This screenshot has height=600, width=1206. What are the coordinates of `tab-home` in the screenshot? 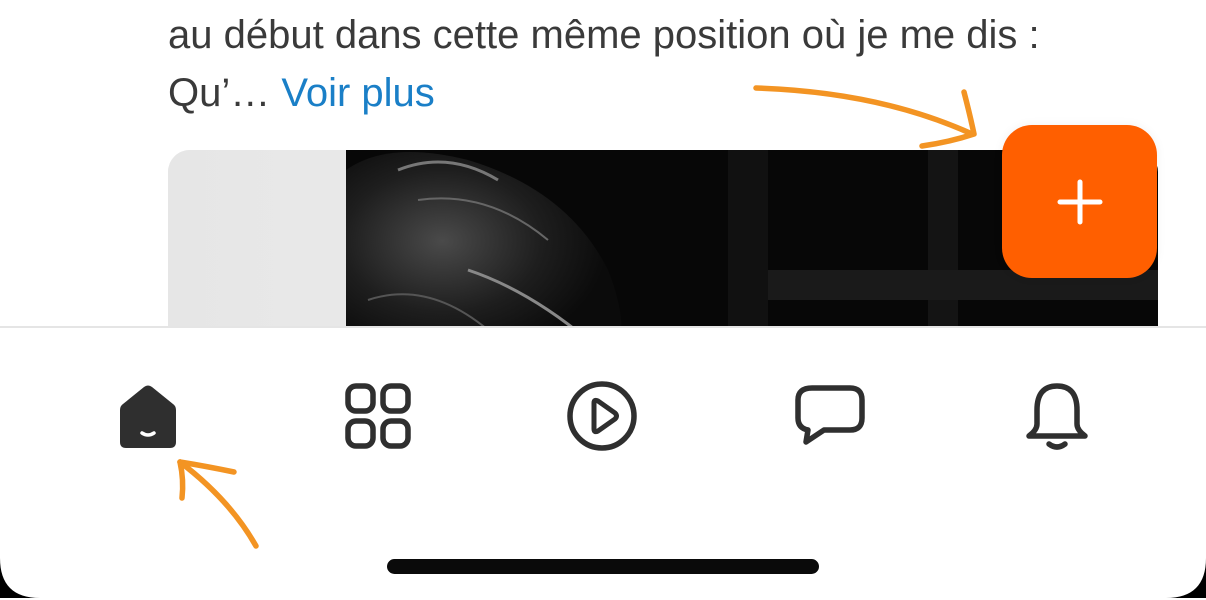 It's located at (148, 416).